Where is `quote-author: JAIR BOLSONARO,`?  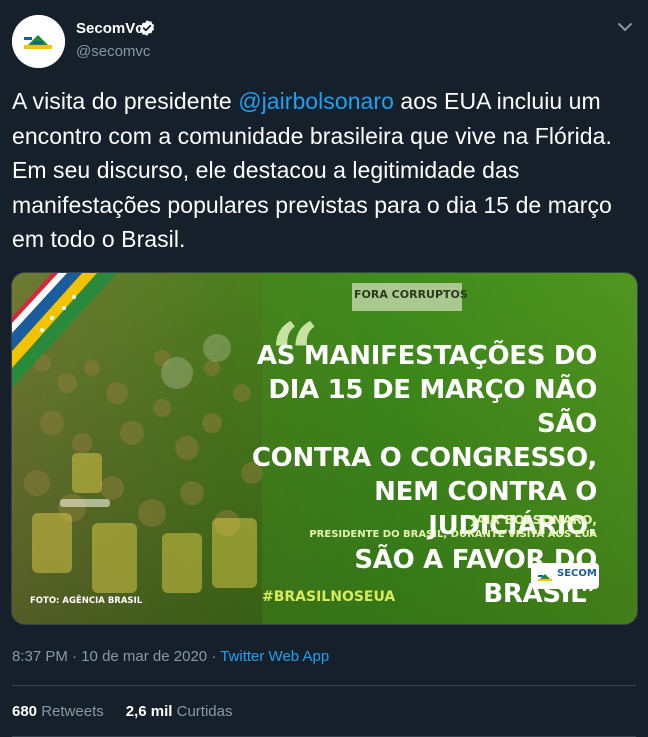
quote-author: JAIR BOLSONARO, is located at coordinates (534, 519).